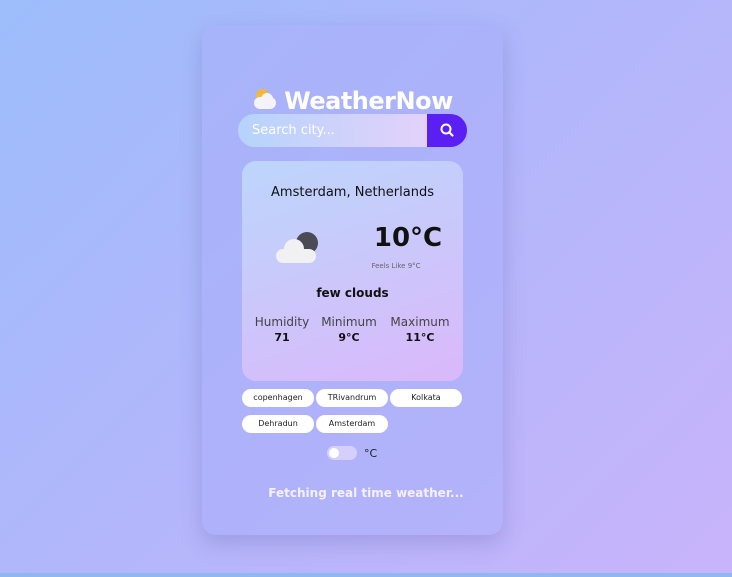 Image resolution: width=732 pixels, height=577 pixels. I want to click on minimum-label: Minimum, so click(349, 322).